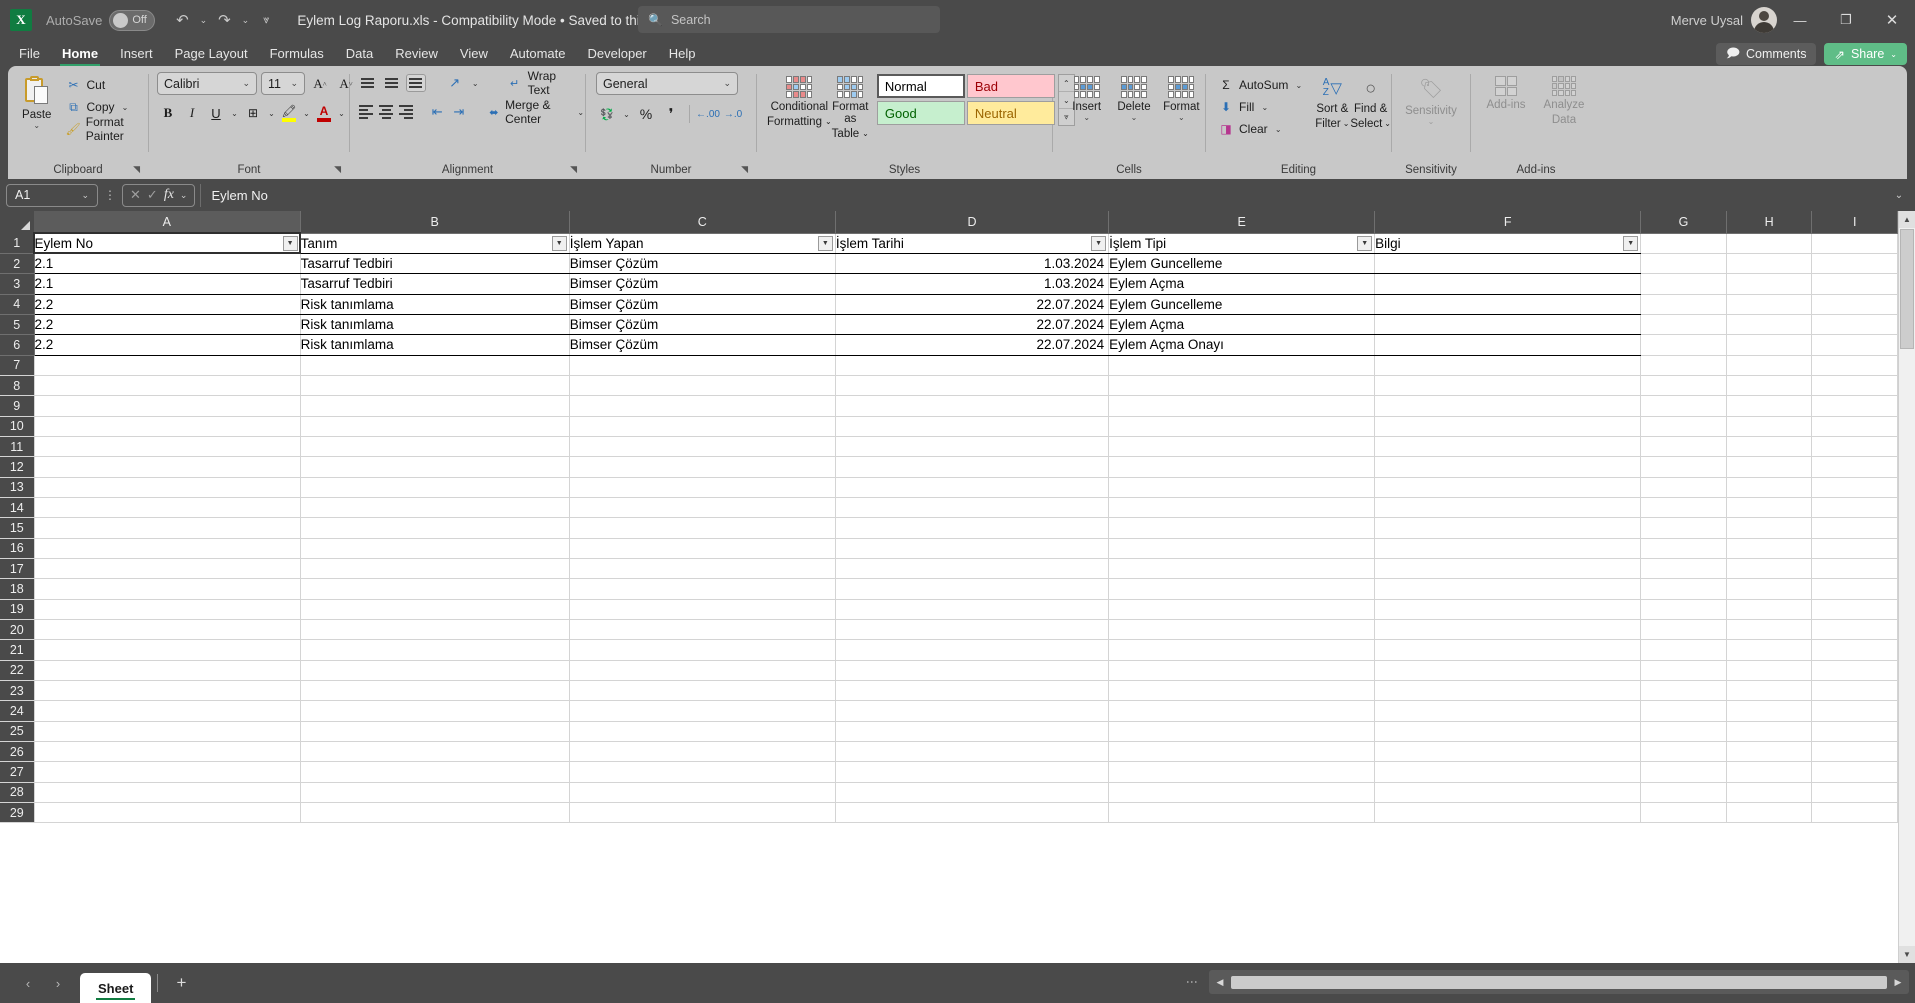  I want to click on tab-formulas: Formulas, so click(297, 56).